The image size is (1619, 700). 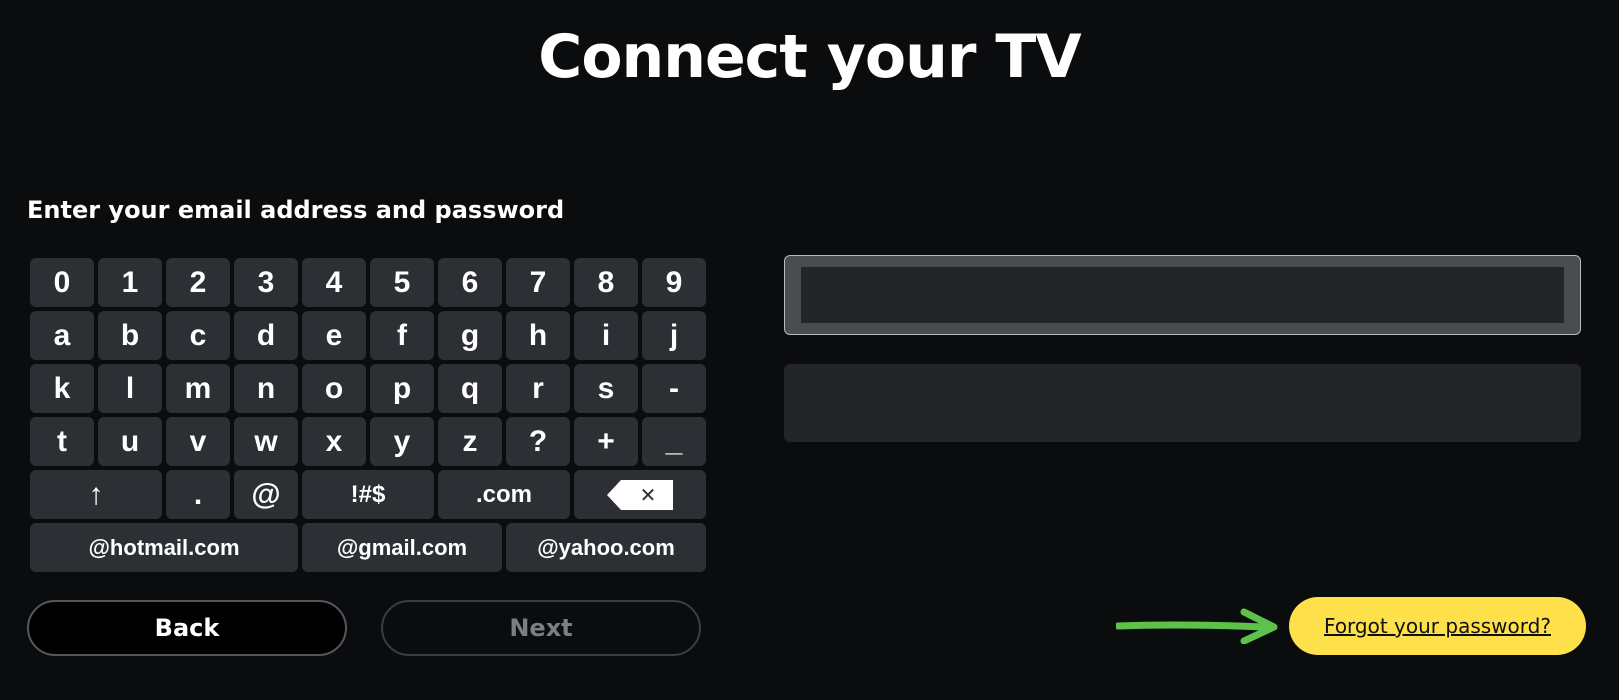 I want to click on keyboard-row-a-j: a b c d e f g h i j, so click(x=368, y=335).